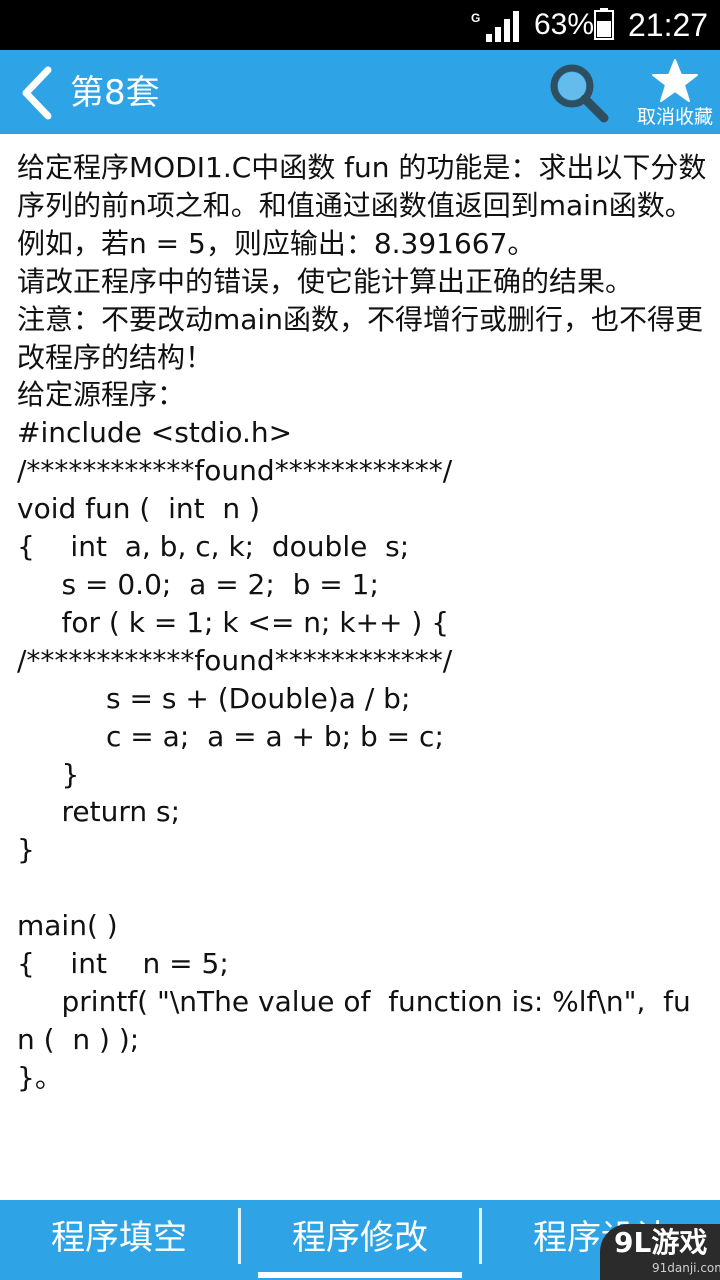 The height and width of the screenshot is (1280, 720). Describe the element at coordinates (668, 25) in the screenshot. I see `clock: 21:27` at that location.